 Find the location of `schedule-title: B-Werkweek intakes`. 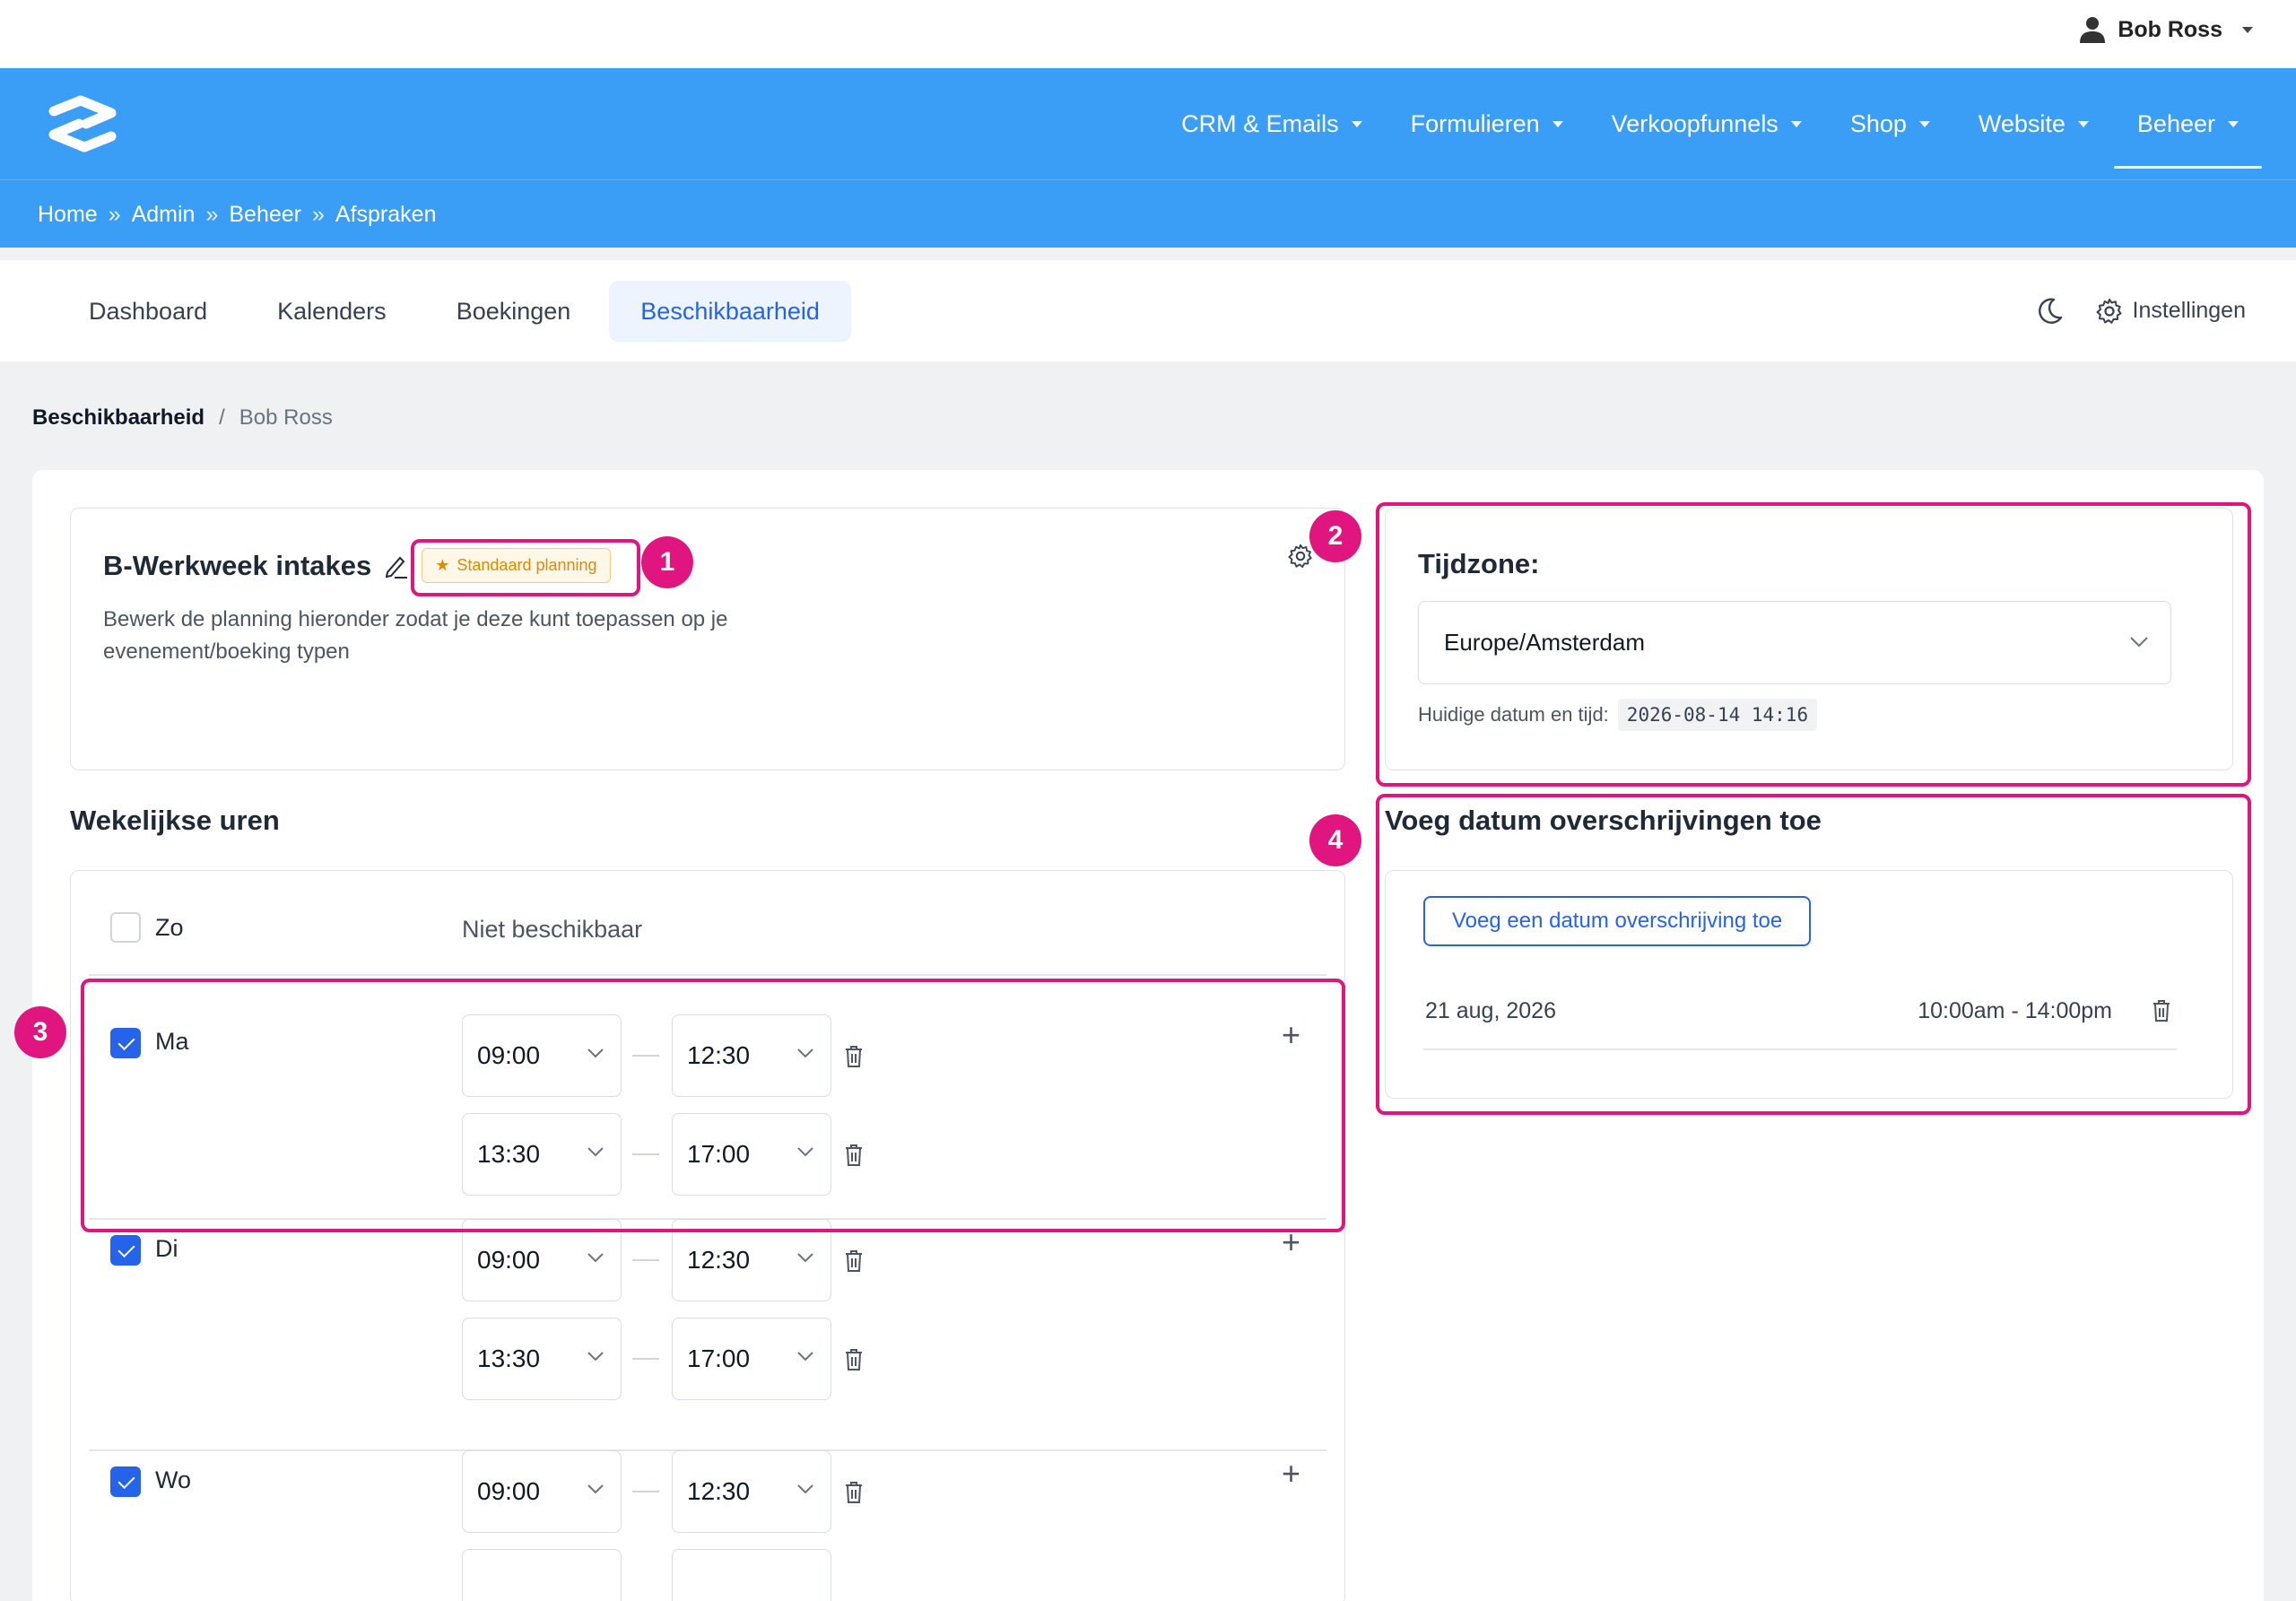

schedule-title: B-Werkweek intakes is located at coordinates (237, 565).